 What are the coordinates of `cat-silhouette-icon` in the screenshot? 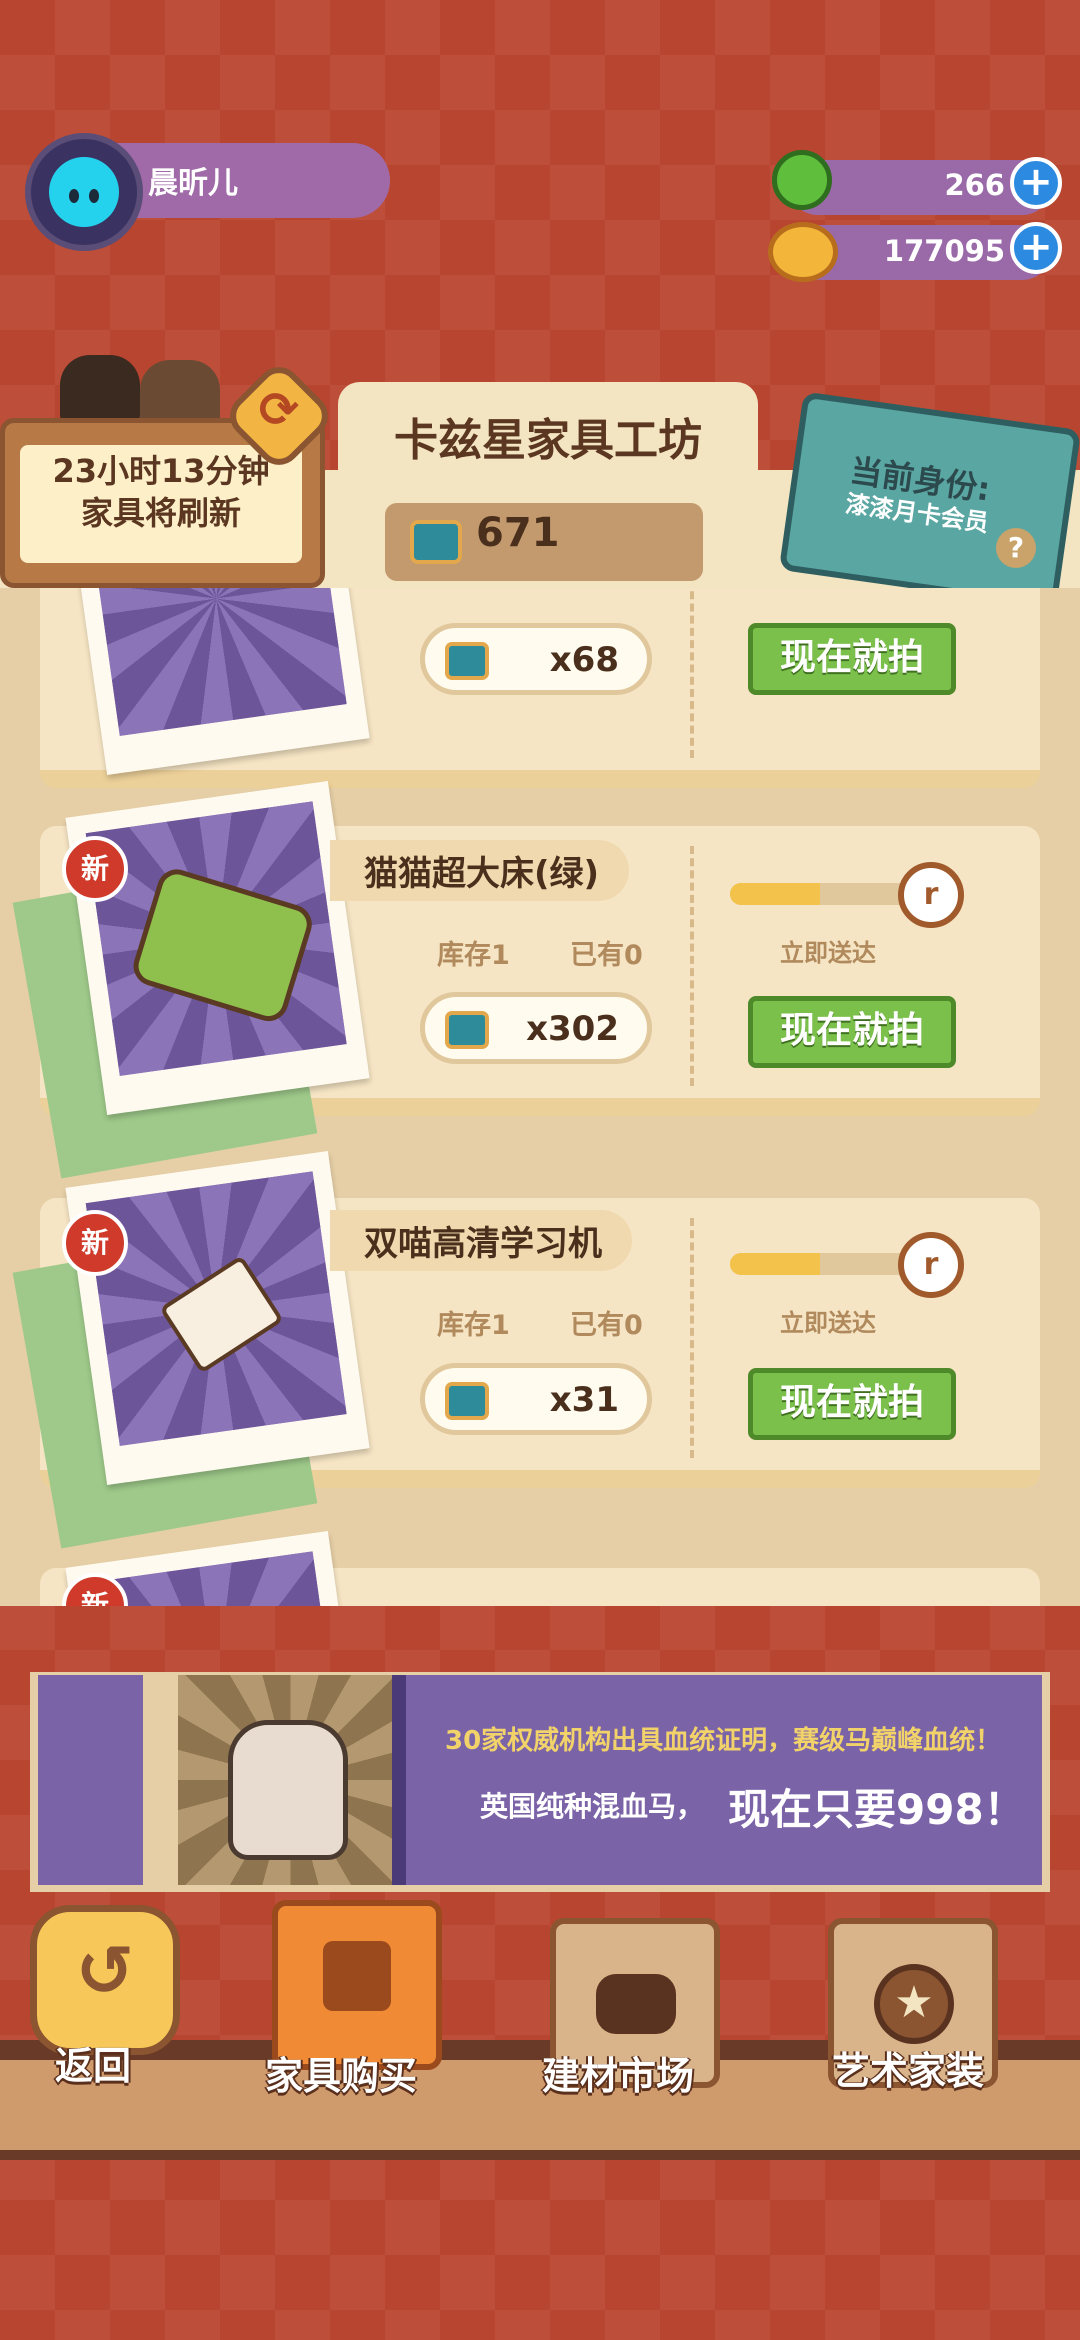 It's located at (100, 390).